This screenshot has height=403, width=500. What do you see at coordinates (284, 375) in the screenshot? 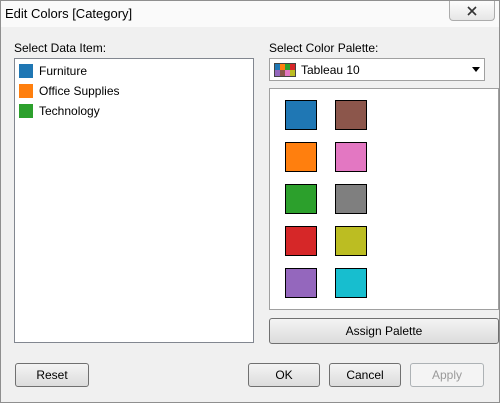
I see `ok-button: OK` at bounding box center [284, 375].